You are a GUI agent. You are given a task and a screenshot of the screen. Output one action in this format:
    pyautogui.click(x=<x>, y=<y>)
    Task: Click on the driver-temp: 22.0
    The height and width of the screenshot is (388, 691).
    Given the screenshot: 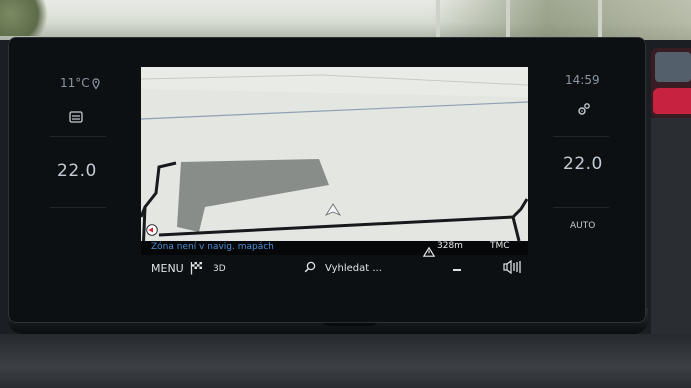 What is the action you would take?
    pyautogui.click(x=77, y=171)
    